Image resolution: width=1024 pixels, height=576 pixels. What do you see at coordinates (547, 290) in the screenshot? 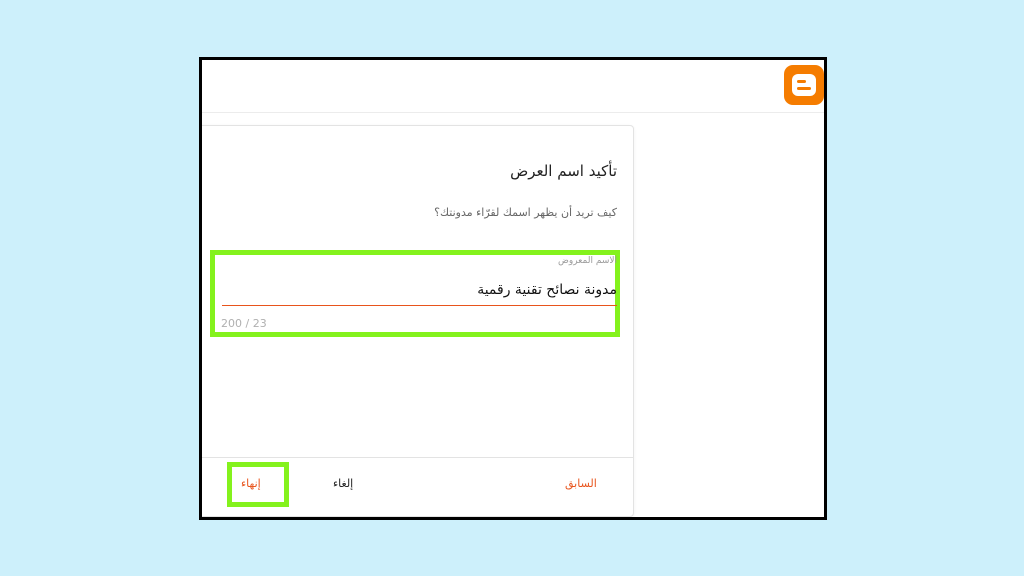
I see `display-name-input: مدونة نصائح تقنية رقمية` at bounding box center [547, 290].